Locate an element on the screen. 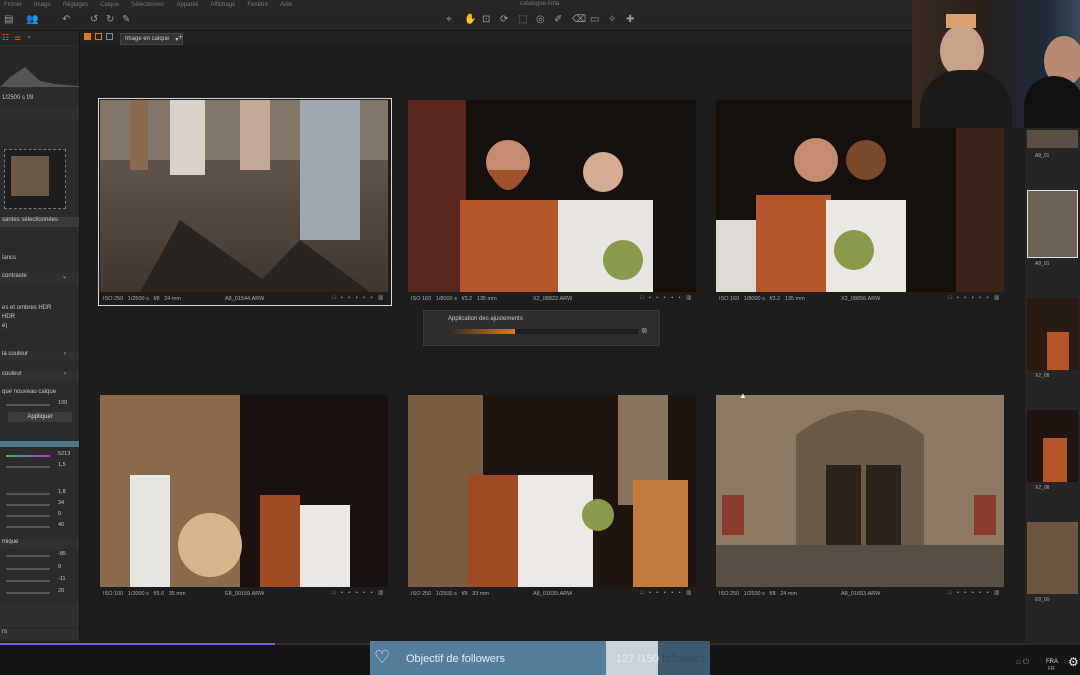 This screenshot has height=675, width=1080. menu-help: Aide is located at coordinates (286, 5).